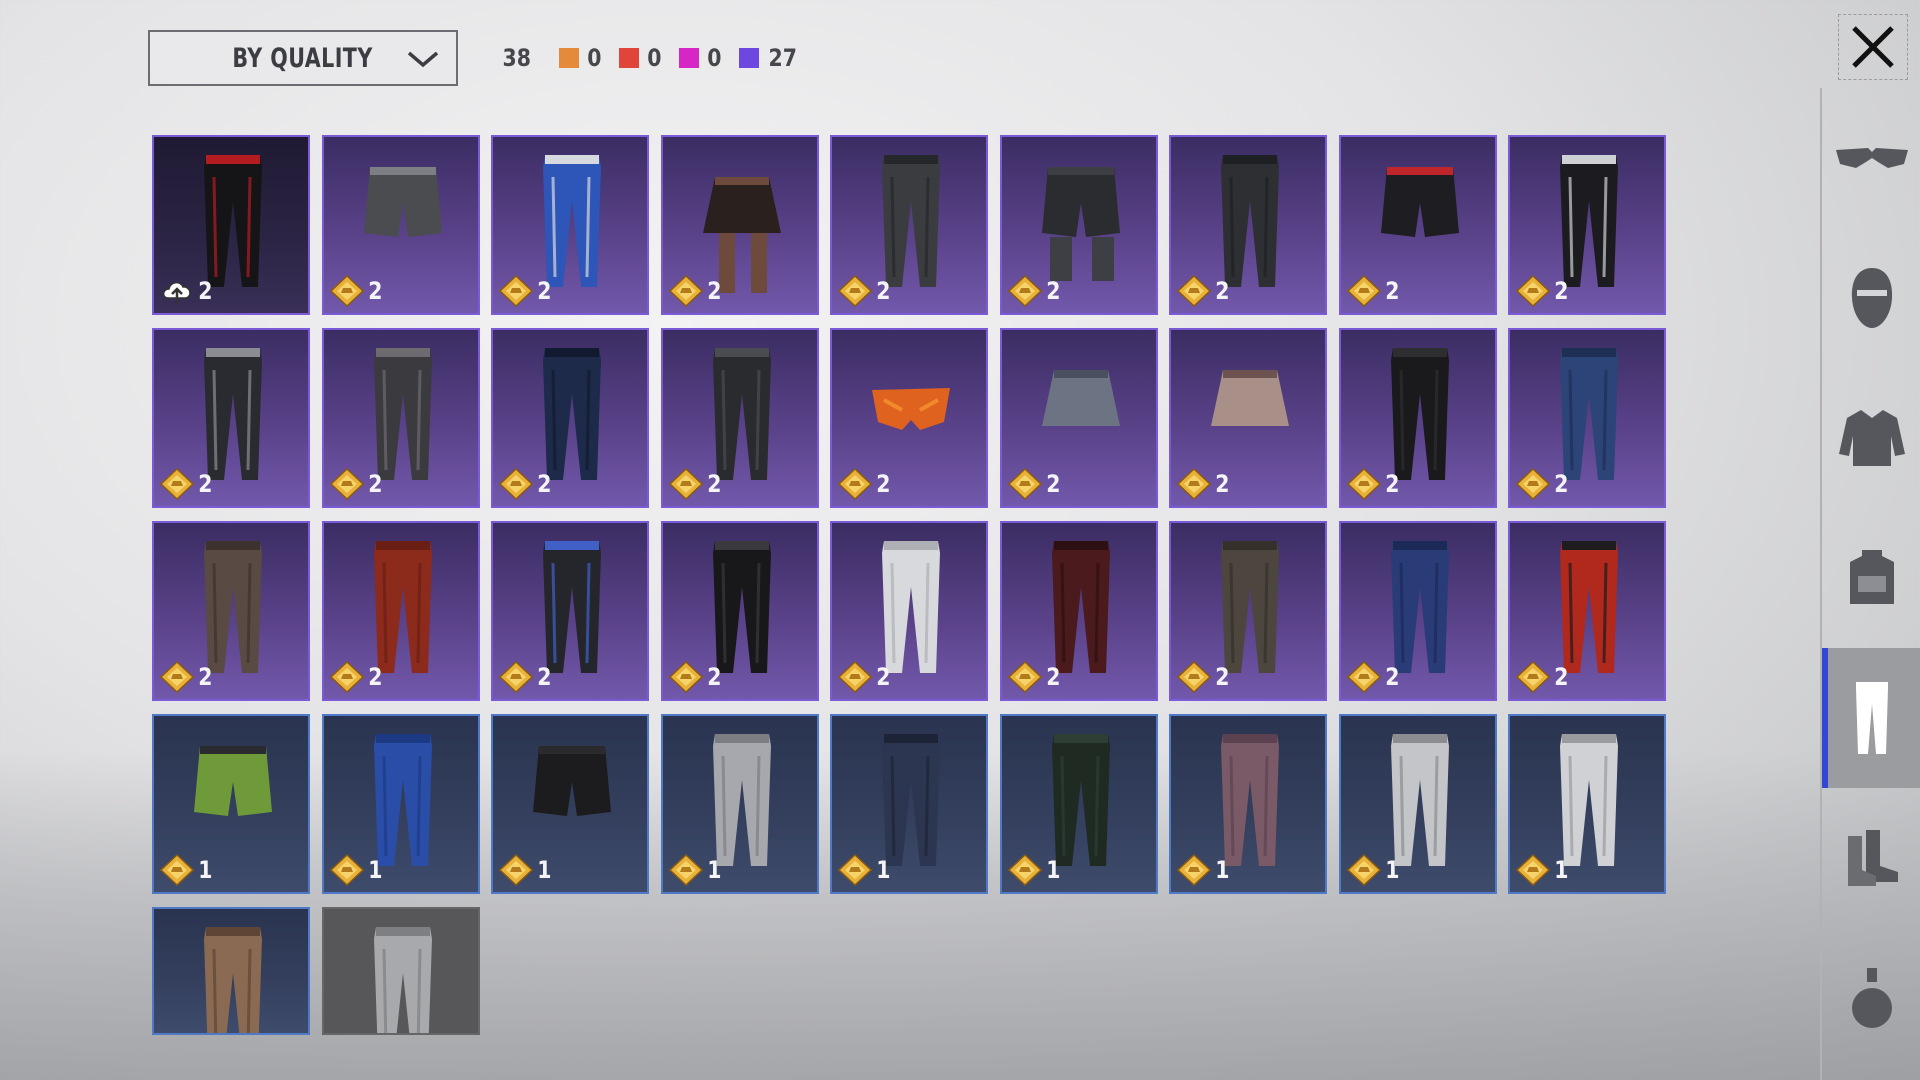  Describe the element at coordinates (1871, 158) in the screenshot. I see `category-tab-glasses` at that location.